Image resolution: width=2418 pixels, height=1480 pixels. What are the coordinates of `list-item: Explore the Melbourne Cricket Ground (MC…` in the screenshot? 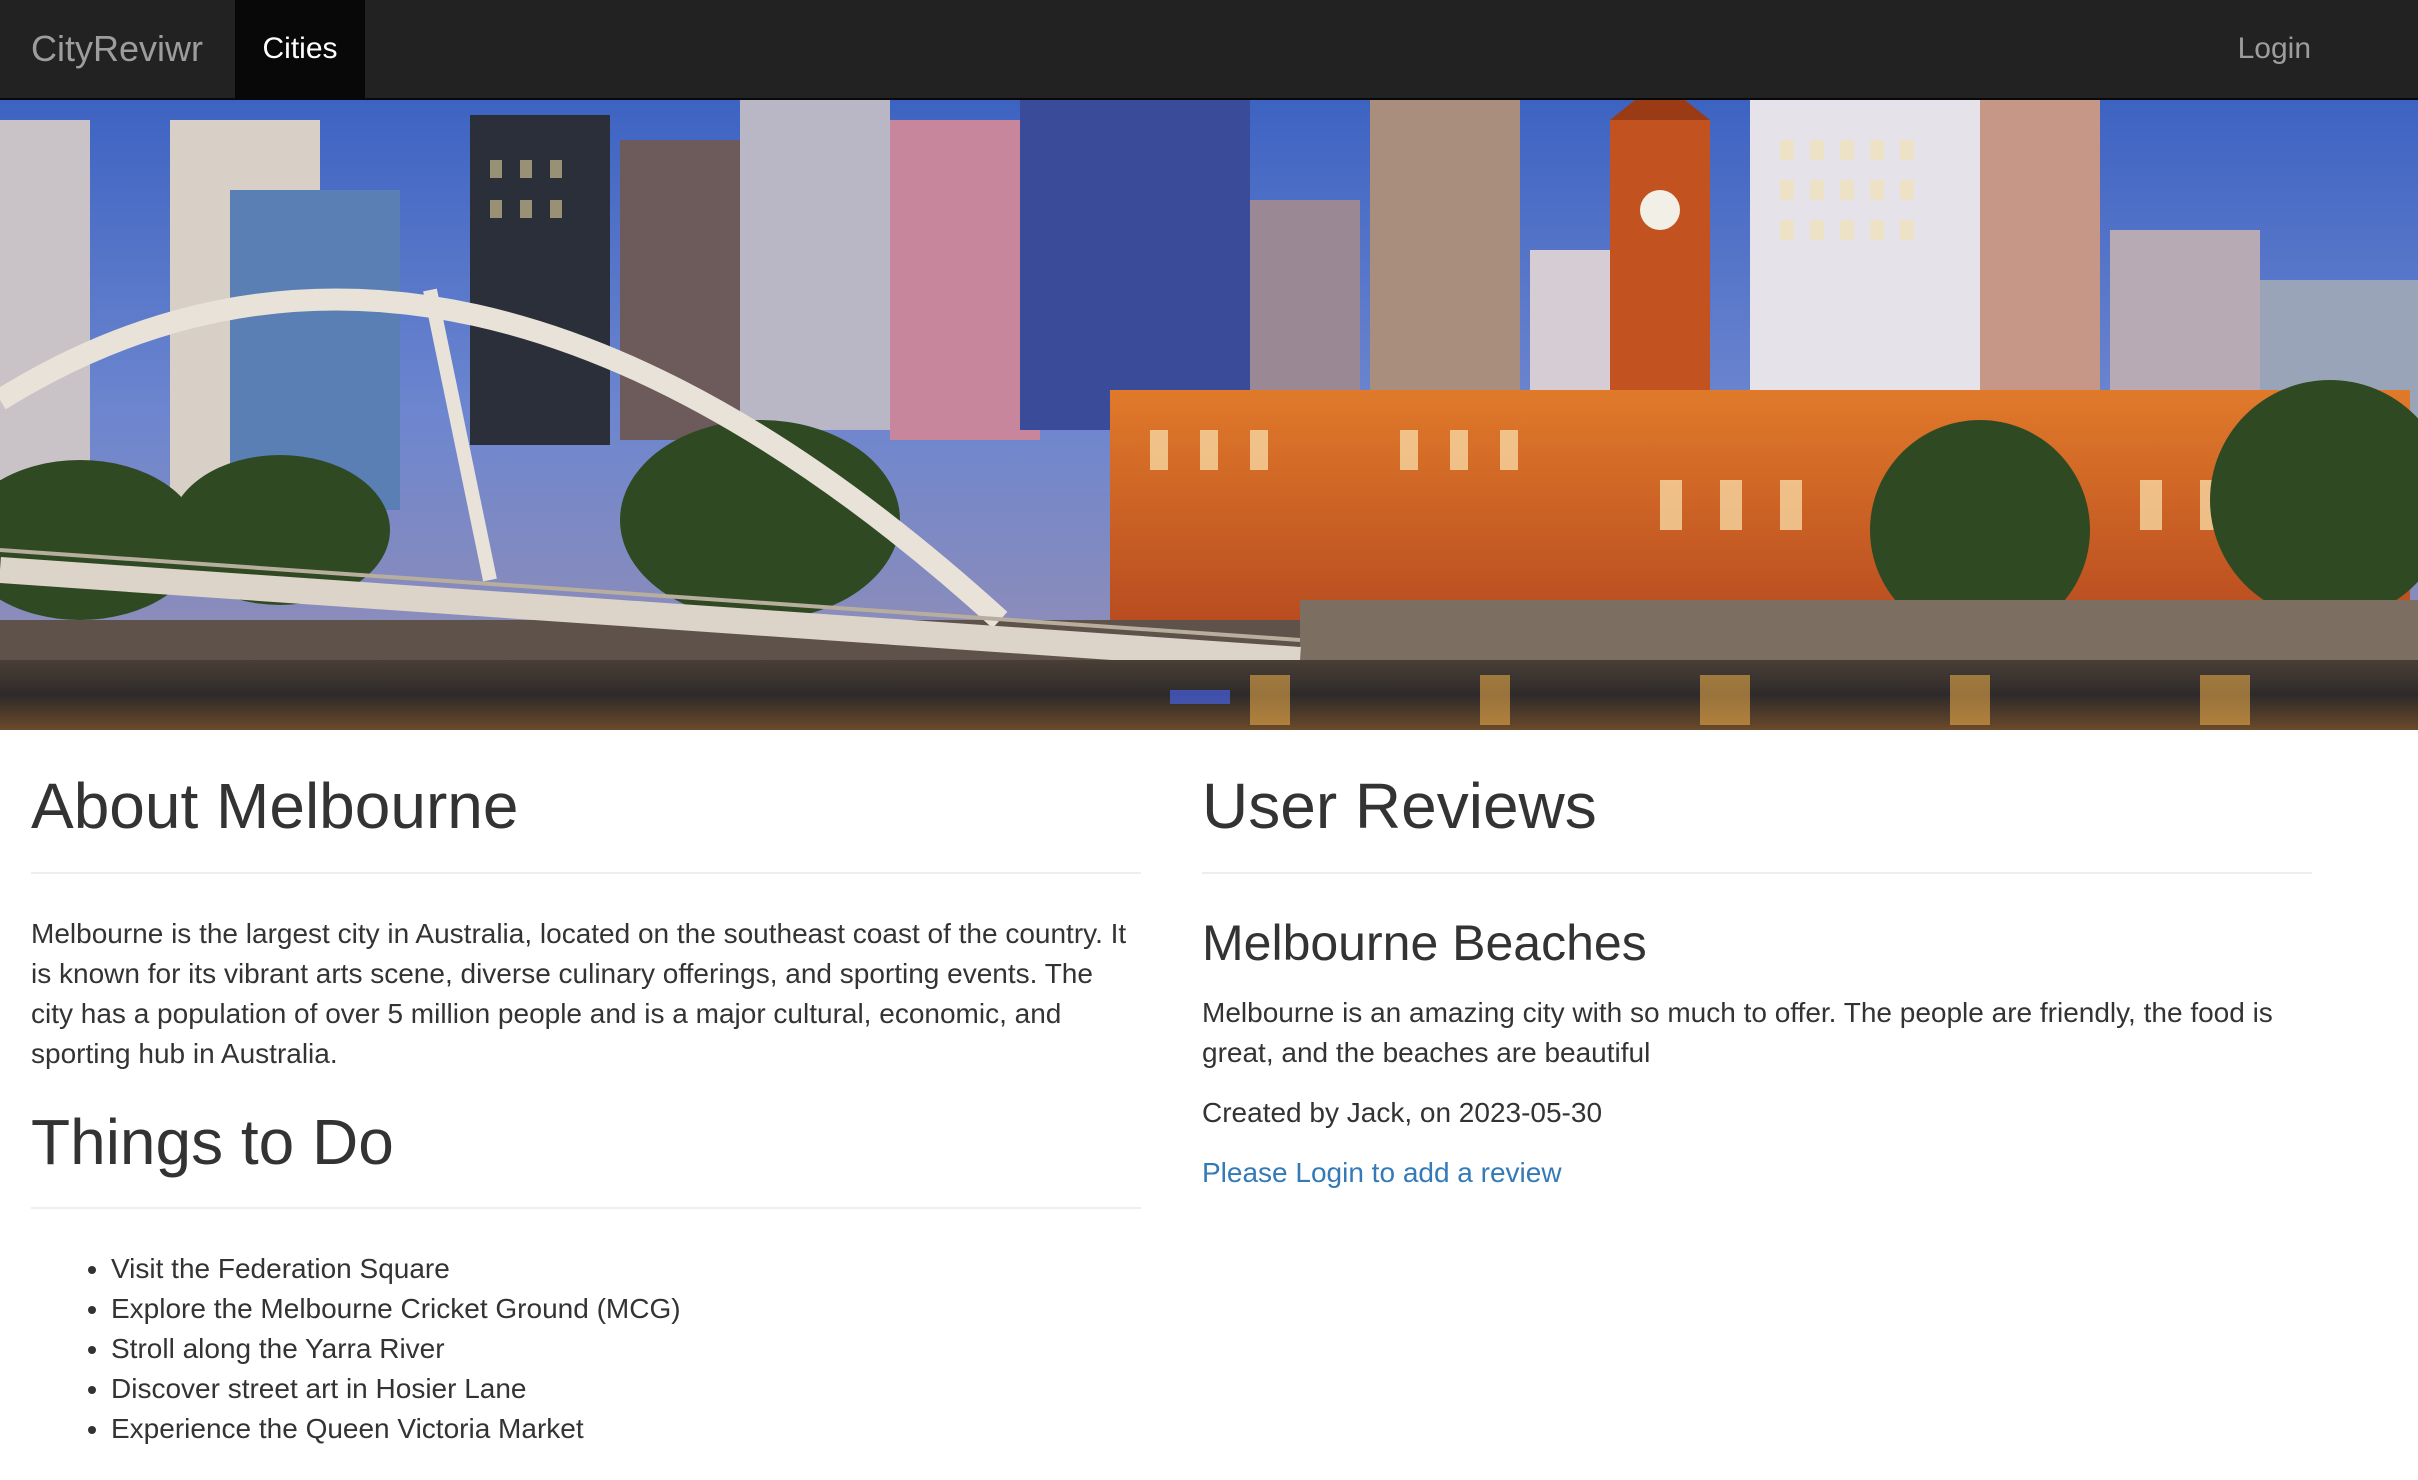 It's located at (626, 1309).